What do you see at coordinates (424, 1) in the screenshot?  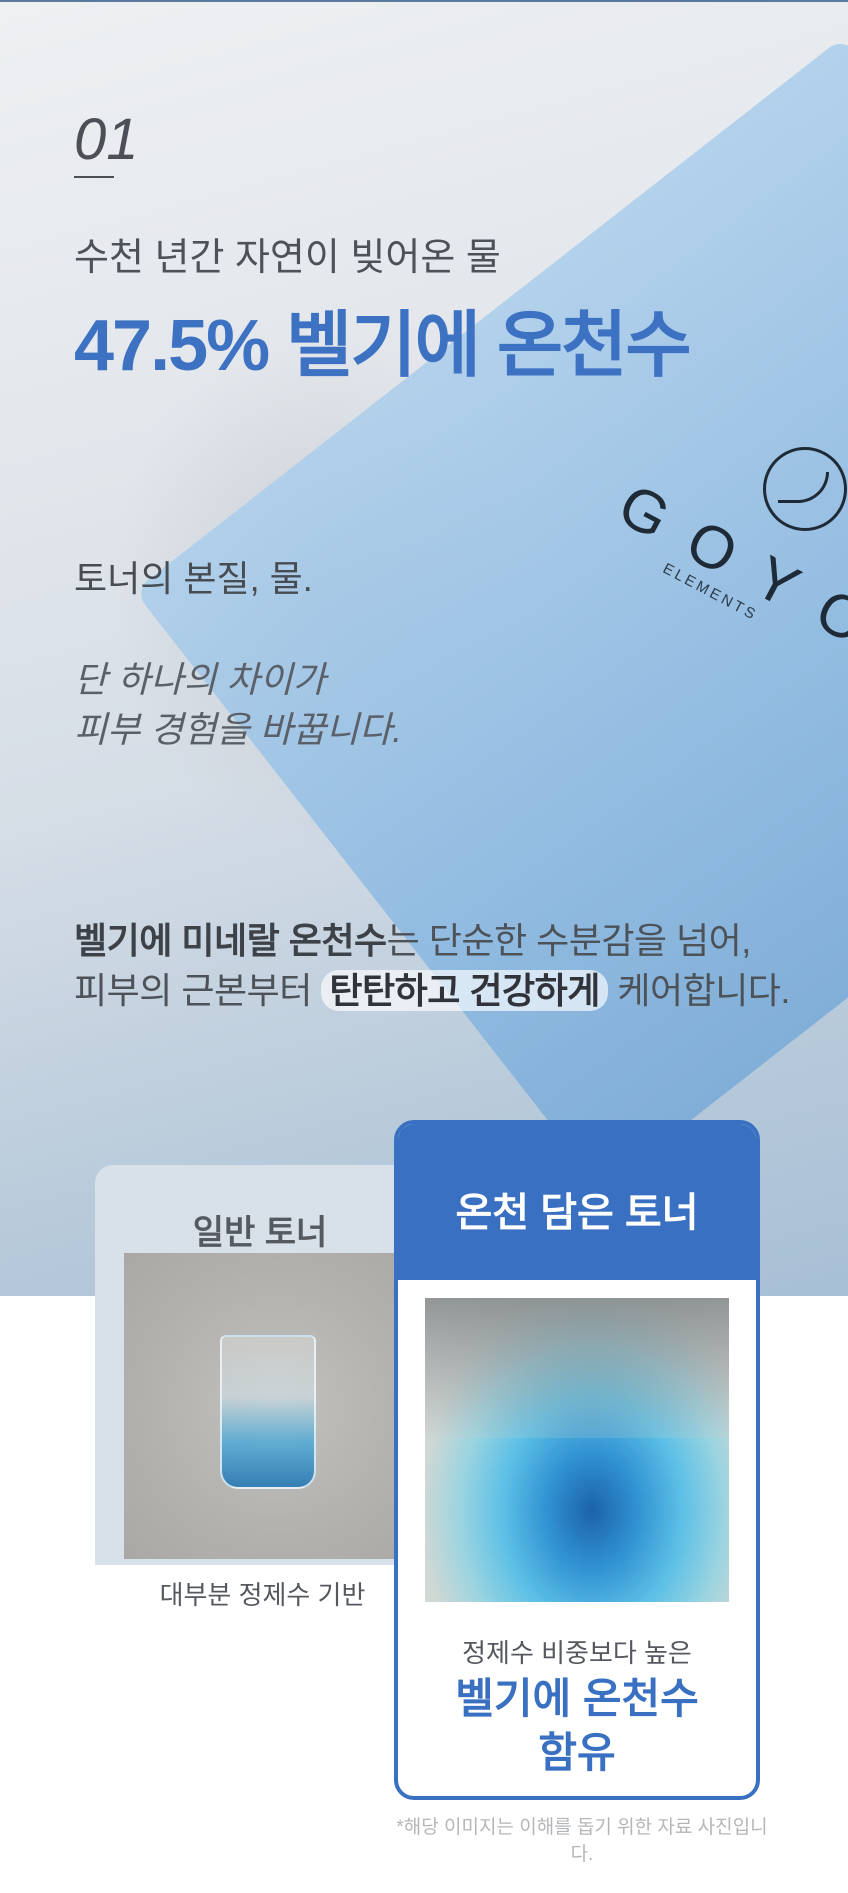 I see `top-border` at bounding box center [424, 1].